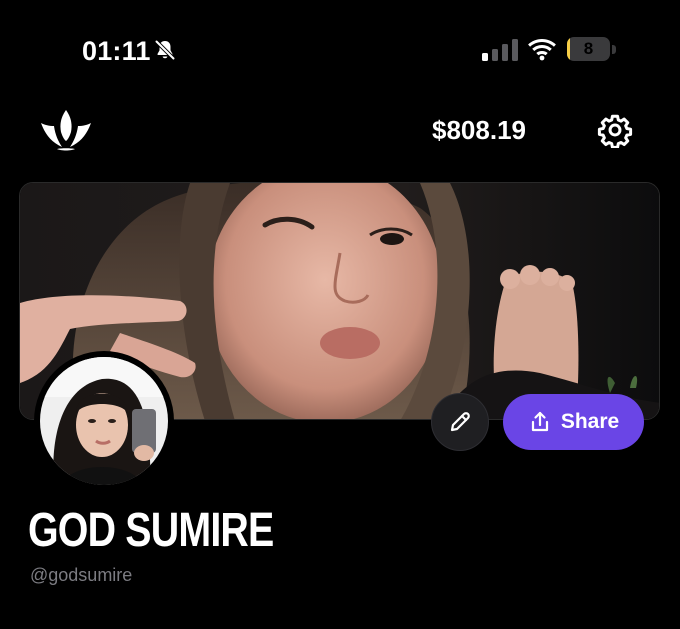 This screenshot has width=680, height=629. I want to click on pencil-icon, so click(460, 422).